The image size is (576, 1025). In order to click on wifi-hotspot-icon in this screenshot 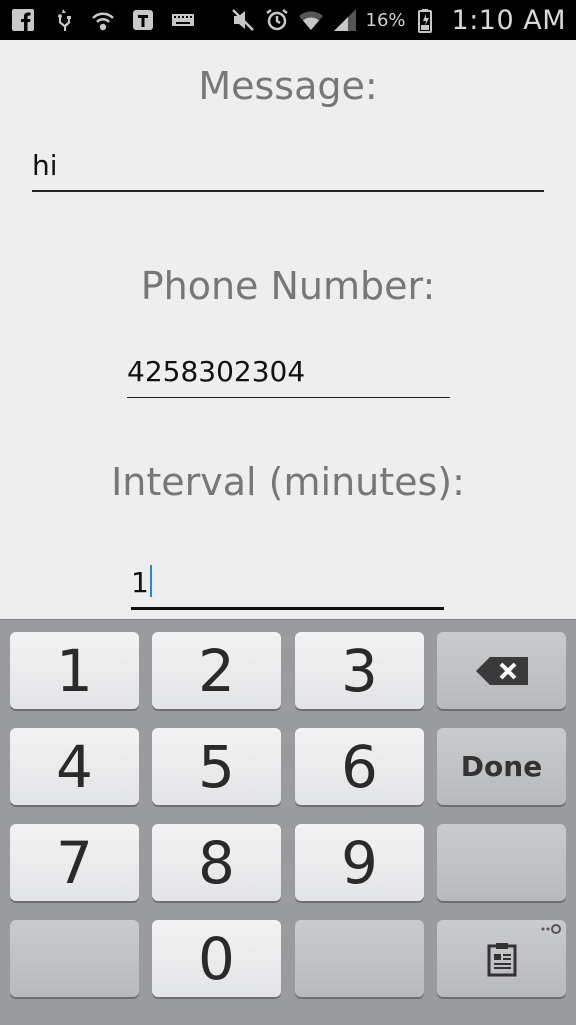, I will do `click(103, 20)`.